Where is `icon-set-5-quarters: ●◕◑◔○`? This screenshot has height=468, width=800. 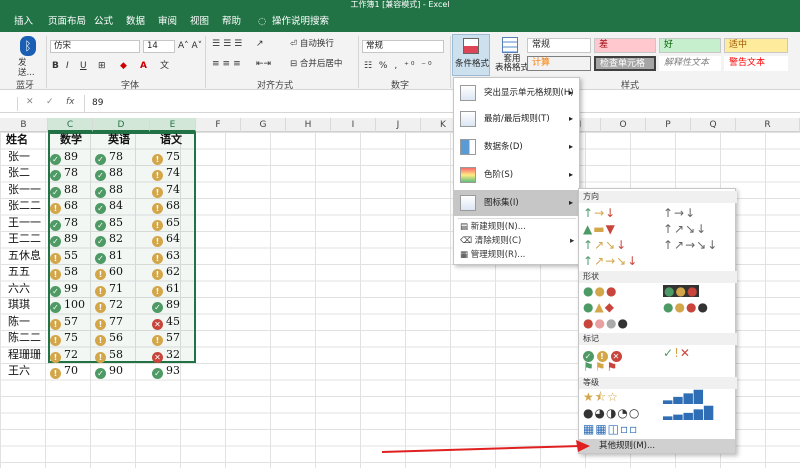
icon-set-5-quarters: ●◕◑◔○ is located at coordinates (611, 413).